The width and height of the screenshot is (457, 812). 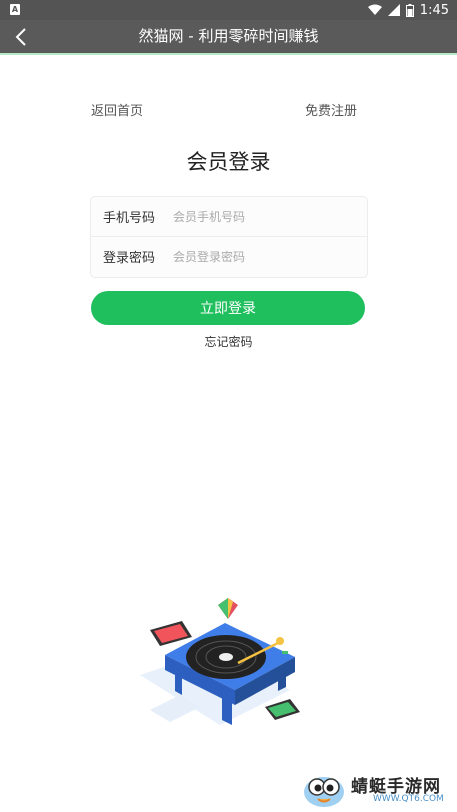 I want to click on login-button: 立即登录, so click(x=228, y=308).